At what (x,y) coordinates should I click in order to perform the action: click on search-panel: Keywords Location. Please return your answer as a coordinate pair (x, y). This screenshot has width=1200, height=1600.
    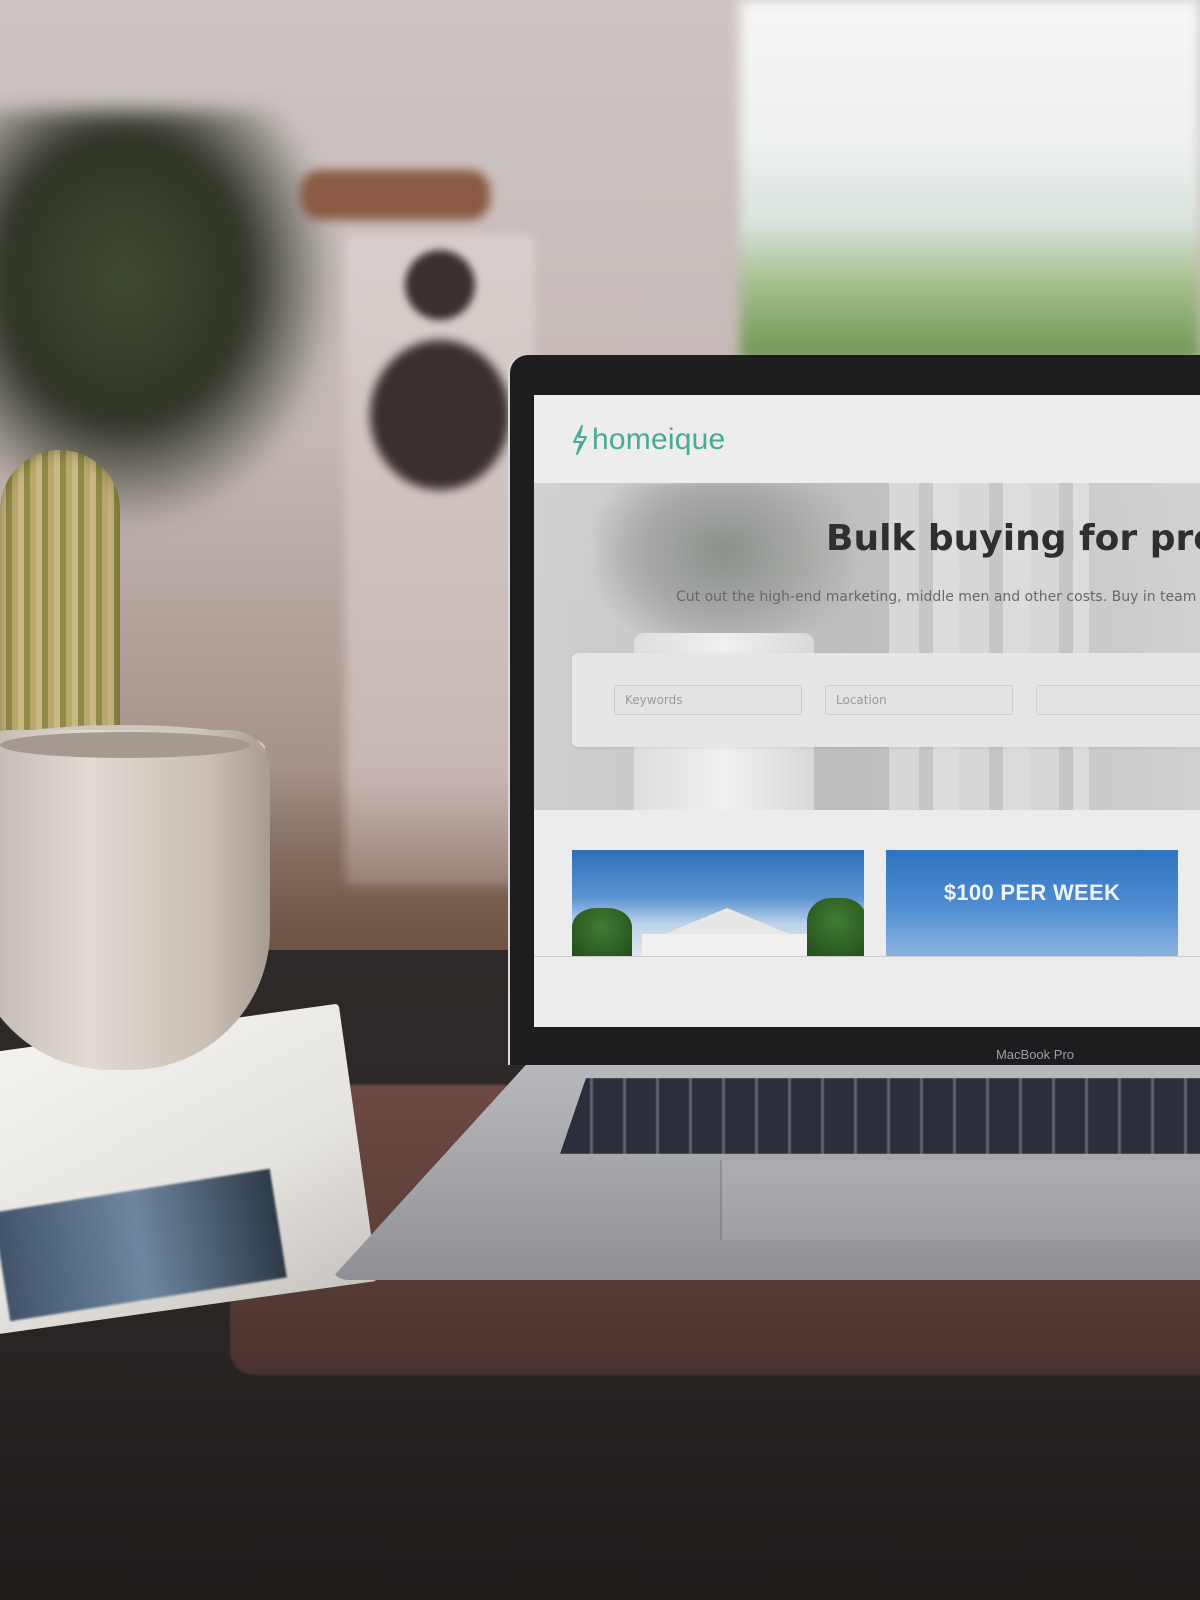
    Looking at the image, I should click on (886, 700).